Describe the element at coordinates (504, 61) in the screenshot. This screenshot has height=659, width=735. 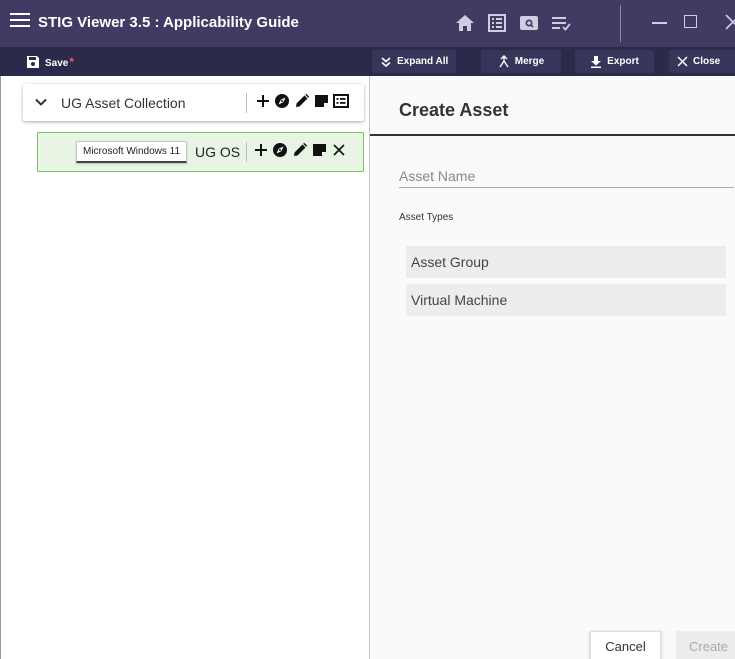
I see `merge-icon` at that location.